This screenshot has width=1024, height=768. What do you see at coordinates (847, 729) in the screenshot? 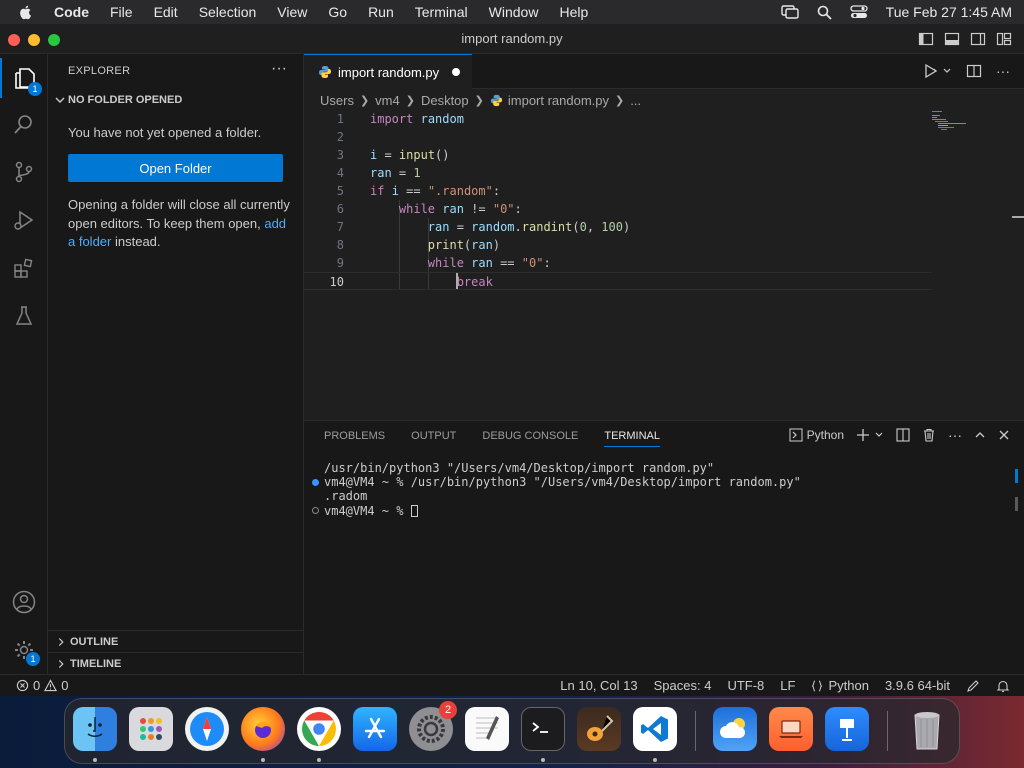
I see `dock-keynote` at bounding box center [847, 729].